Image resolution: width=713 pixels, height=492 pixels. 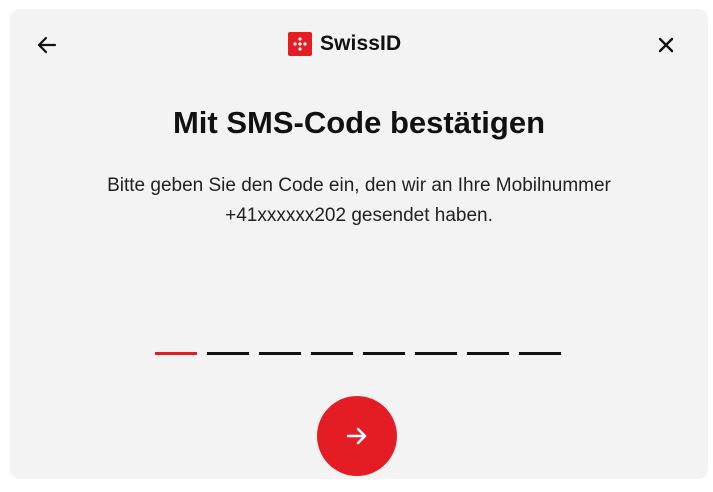 I want to click on close-icon, so click(x=666, y=45).